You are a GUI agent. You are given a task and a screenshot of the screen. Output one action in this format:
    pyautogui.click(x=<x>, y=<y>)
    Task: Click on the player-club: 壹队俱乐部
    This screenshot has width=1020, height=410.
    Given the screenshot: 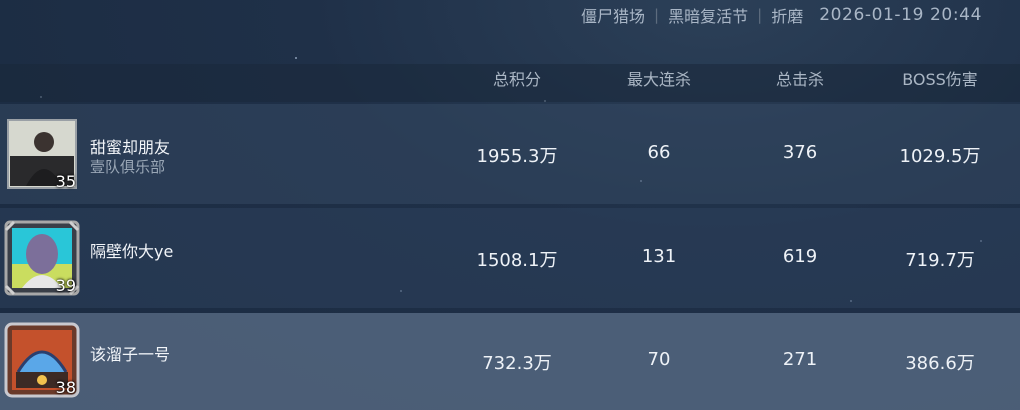 What is the action you would take?
    pyautogui.click(x=128, y=167)
    